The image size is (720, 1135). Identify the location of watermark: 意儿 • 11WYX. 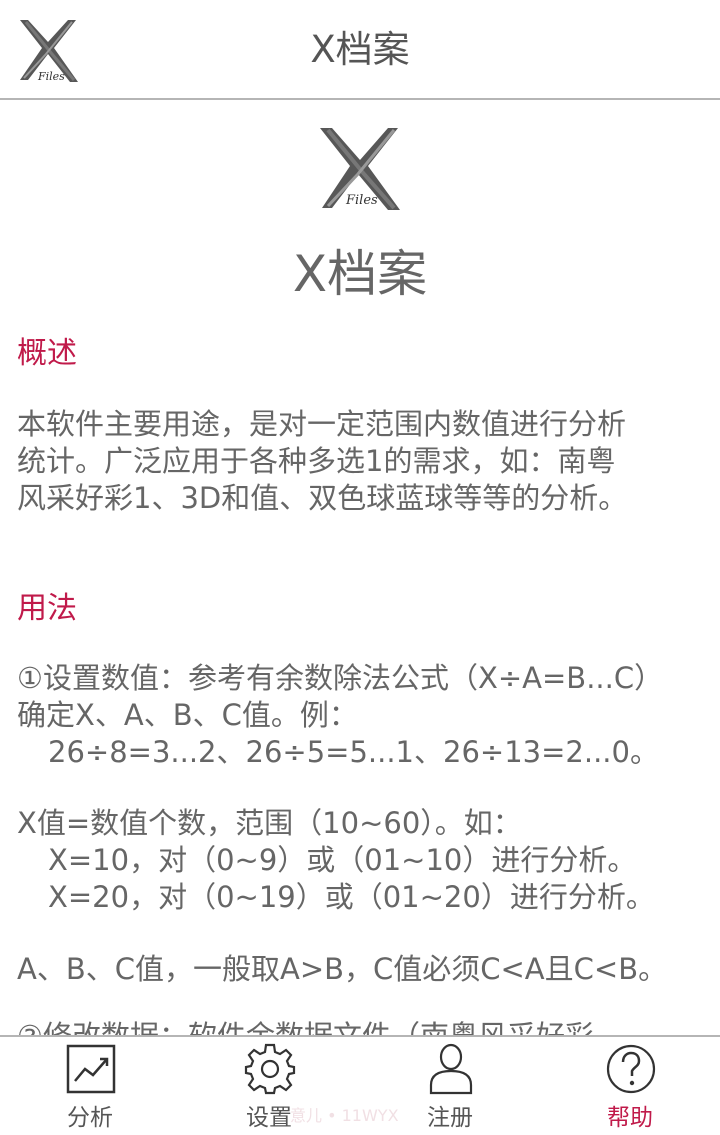
(344, 1115).